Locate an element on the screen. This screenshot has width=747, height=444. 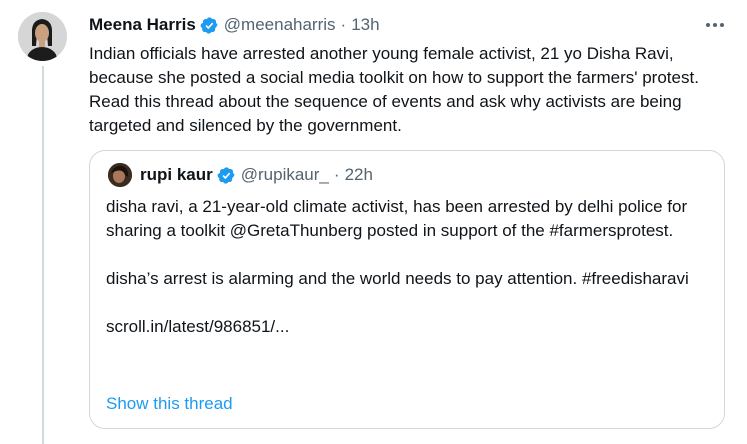
tweet-header: Meena Harris @meenaharris · 13h is located at coordinates (234, 25).